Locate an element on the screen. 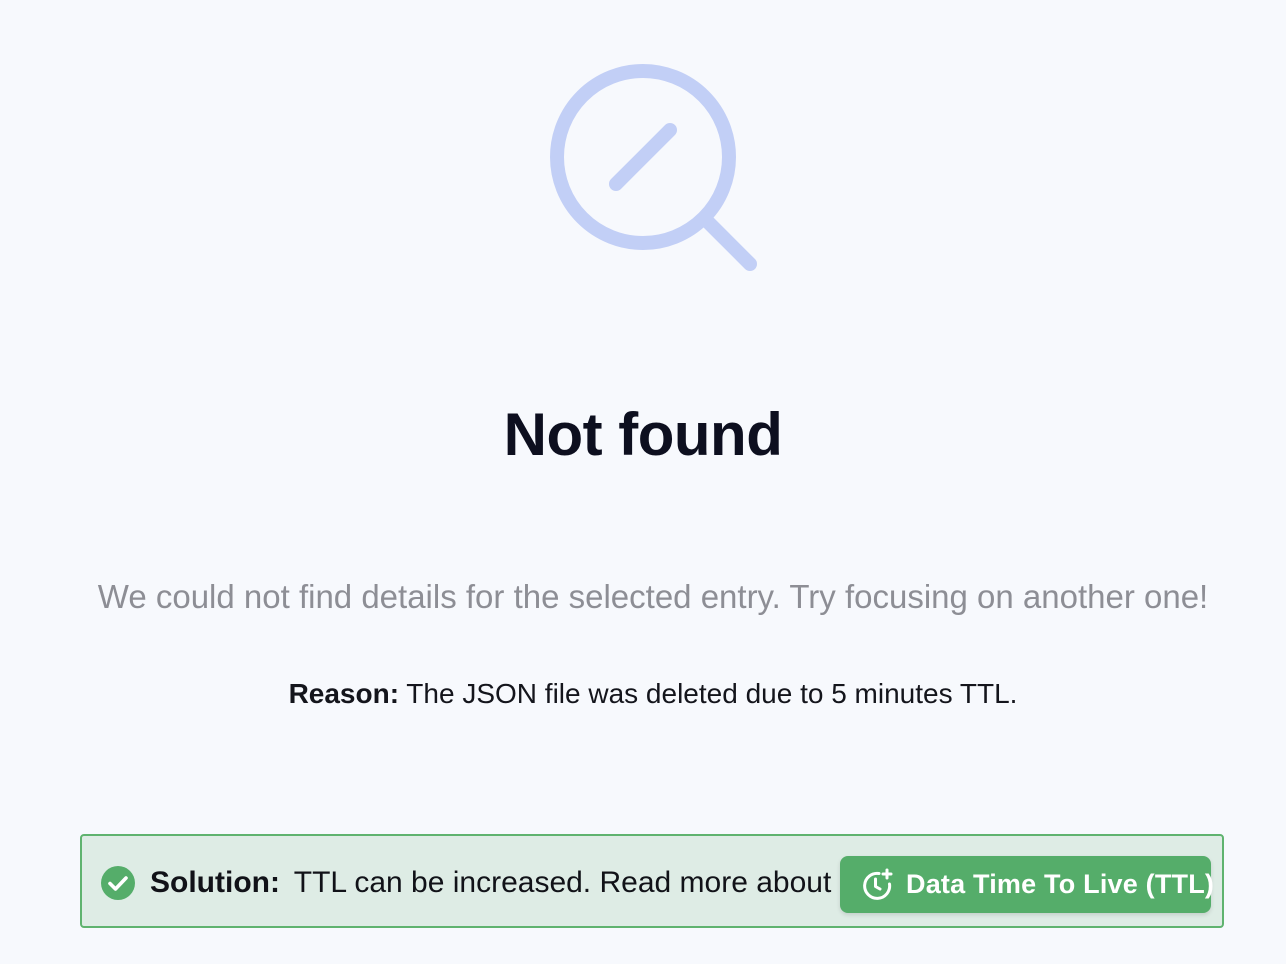 This screenshot has height=964, width=1286. search-icon is located at coordinates (653, 167).